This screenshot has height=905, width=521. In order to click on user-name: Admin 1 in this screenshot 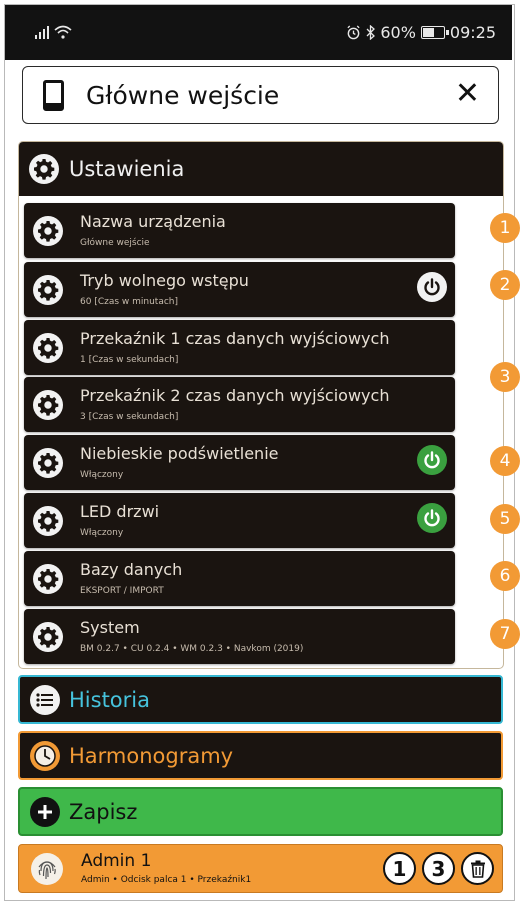, I will do `click(116, 860)`.